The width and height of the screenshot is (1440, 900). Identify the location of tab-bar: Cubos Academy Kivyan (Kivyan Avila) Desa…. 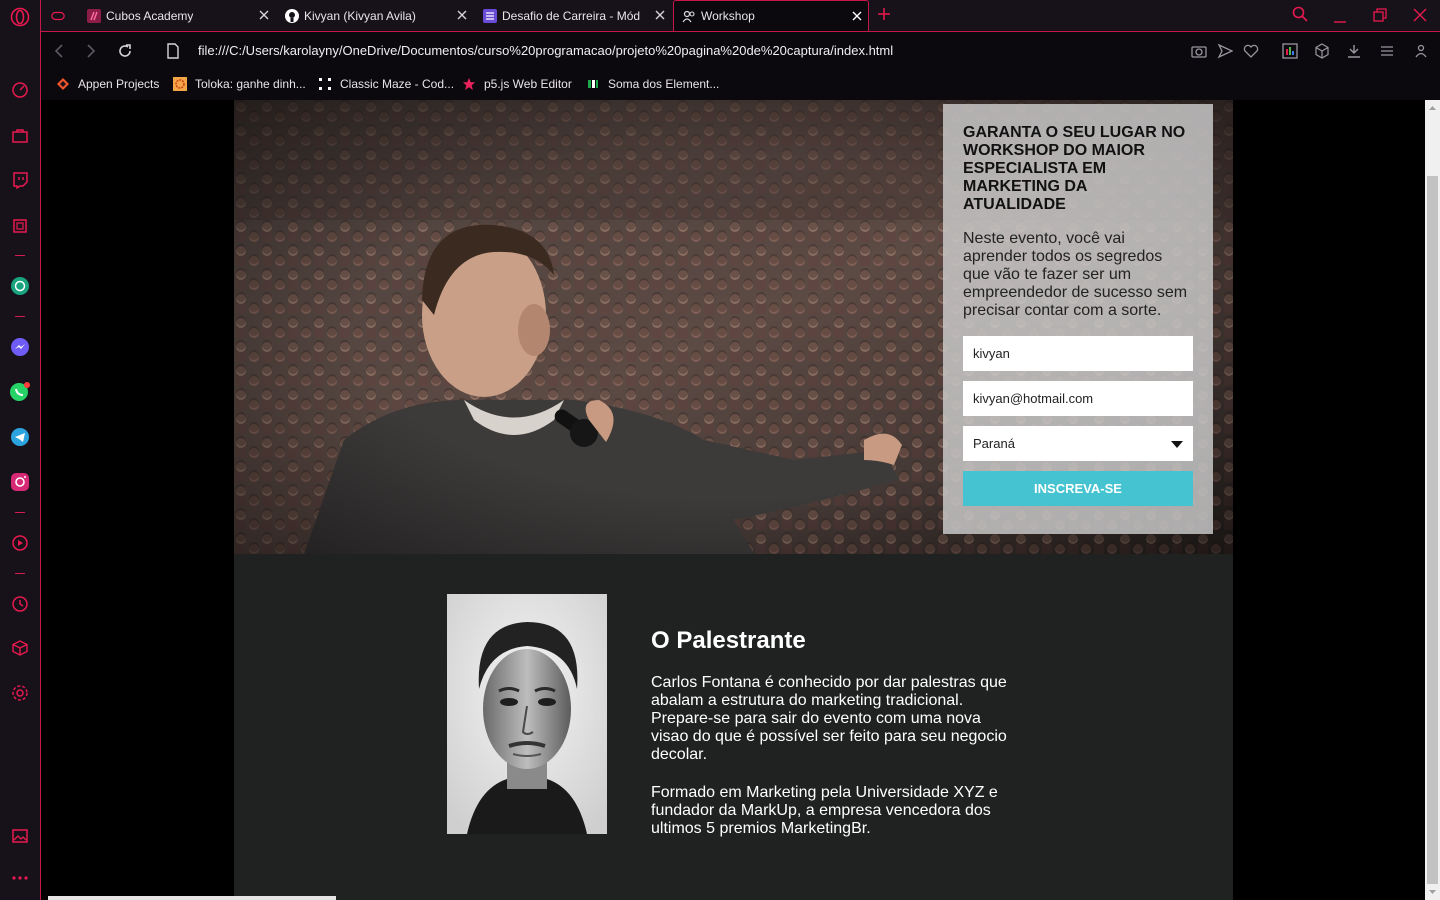
(740, 15).